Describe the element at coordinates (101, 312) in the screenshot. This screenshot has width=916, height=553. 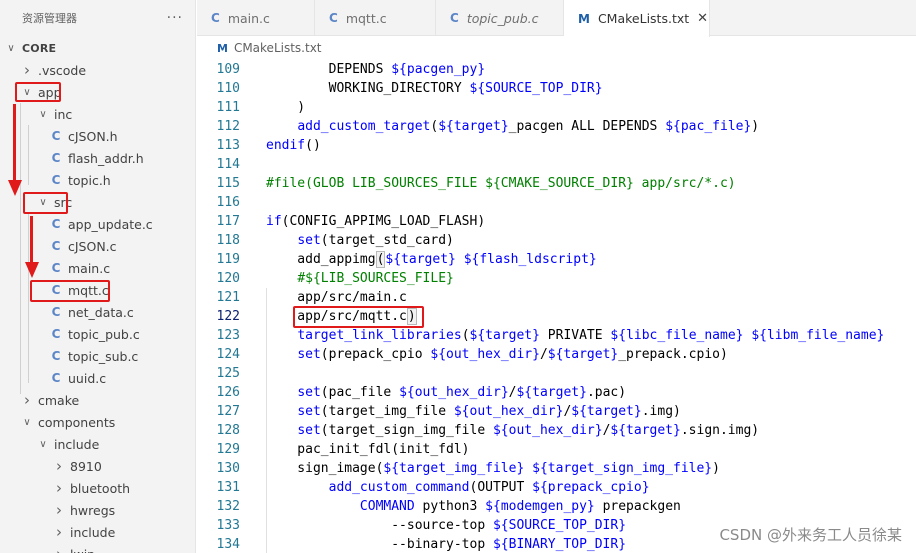
I see `tree-item-label: net_data.c` at that location.